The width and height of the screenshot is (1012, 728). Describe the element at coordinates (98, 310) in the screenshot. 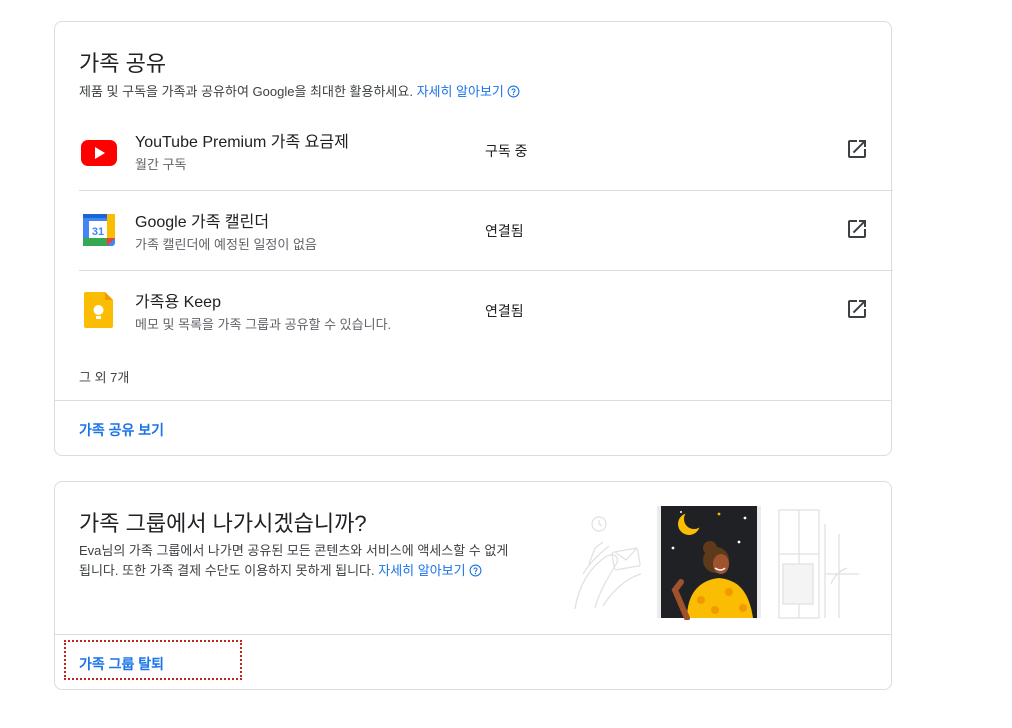

I see `keep-icon` at that location.